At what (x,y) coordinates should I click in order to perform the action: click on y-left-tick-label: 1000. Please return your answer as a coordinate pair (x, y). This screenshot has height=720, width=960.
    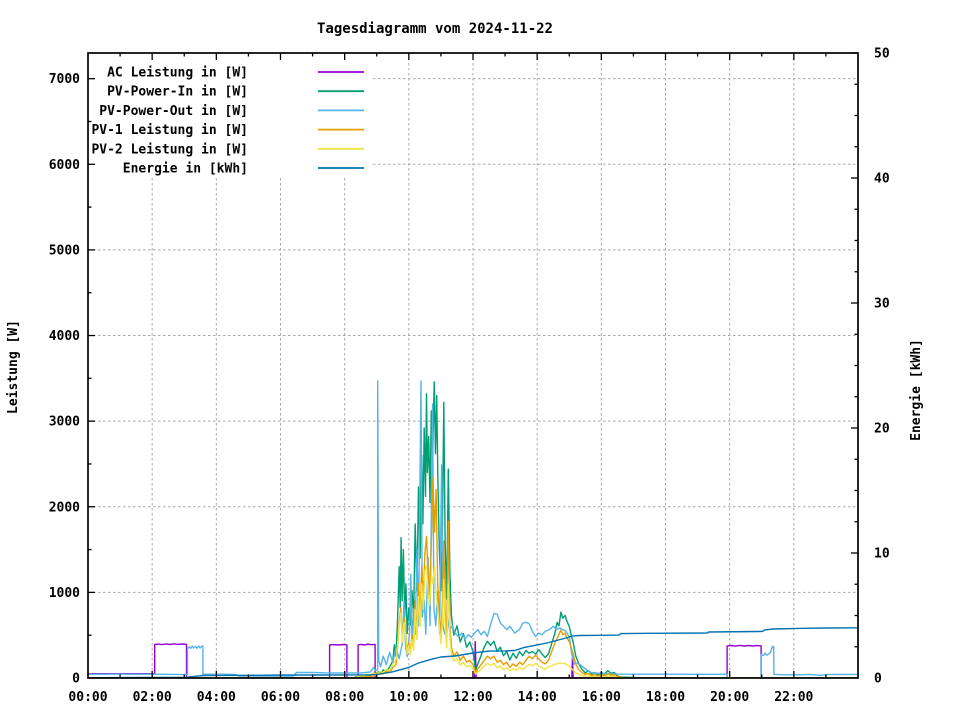
    Looking at the image, I should click on (64, 593).